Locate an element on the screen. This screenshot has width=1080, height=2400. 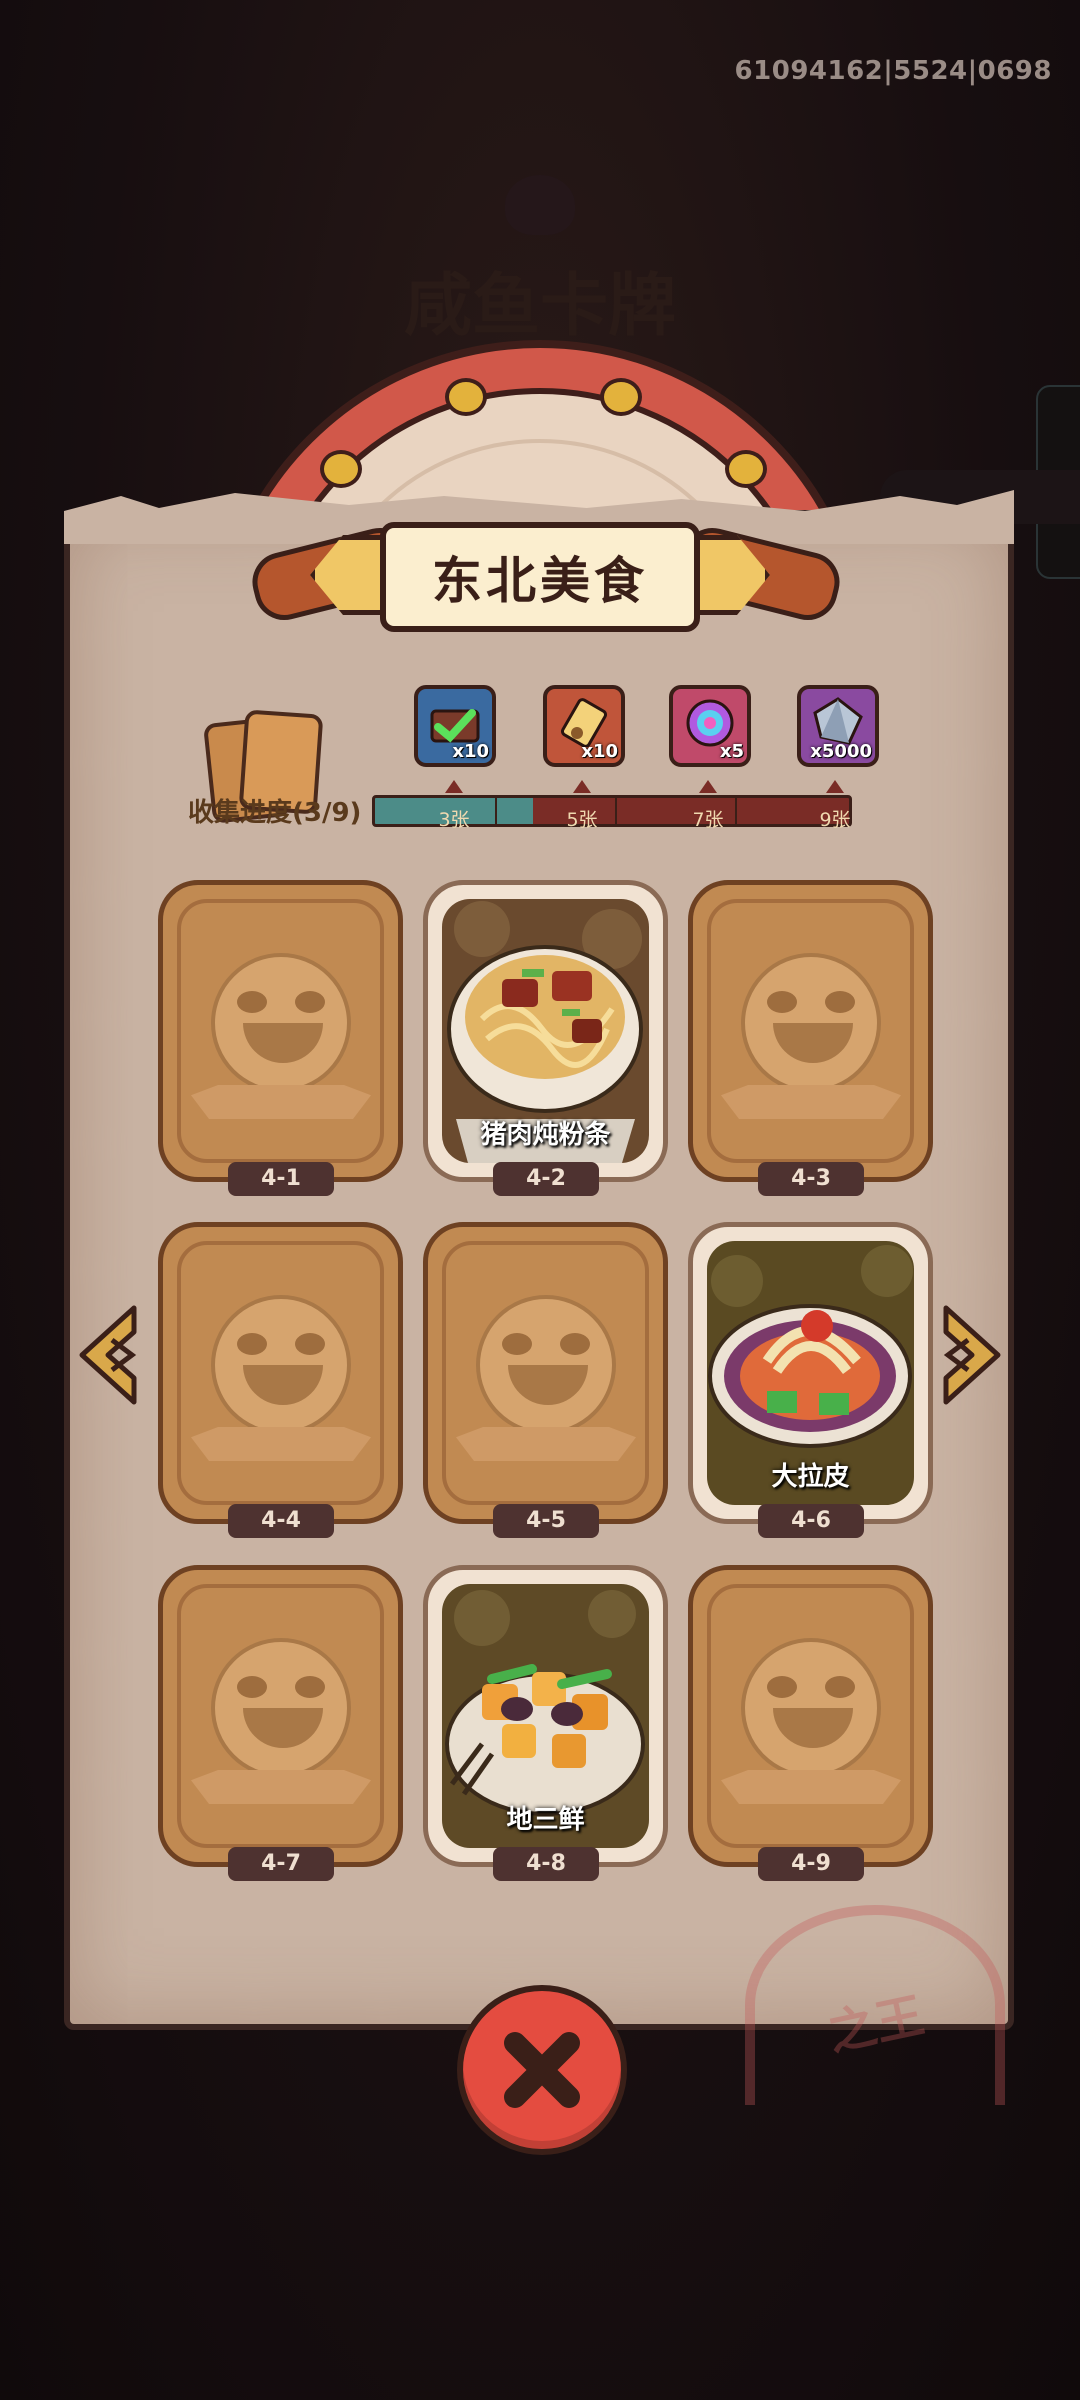
milestone-label: 3张 is located at coordinates (454, 820).